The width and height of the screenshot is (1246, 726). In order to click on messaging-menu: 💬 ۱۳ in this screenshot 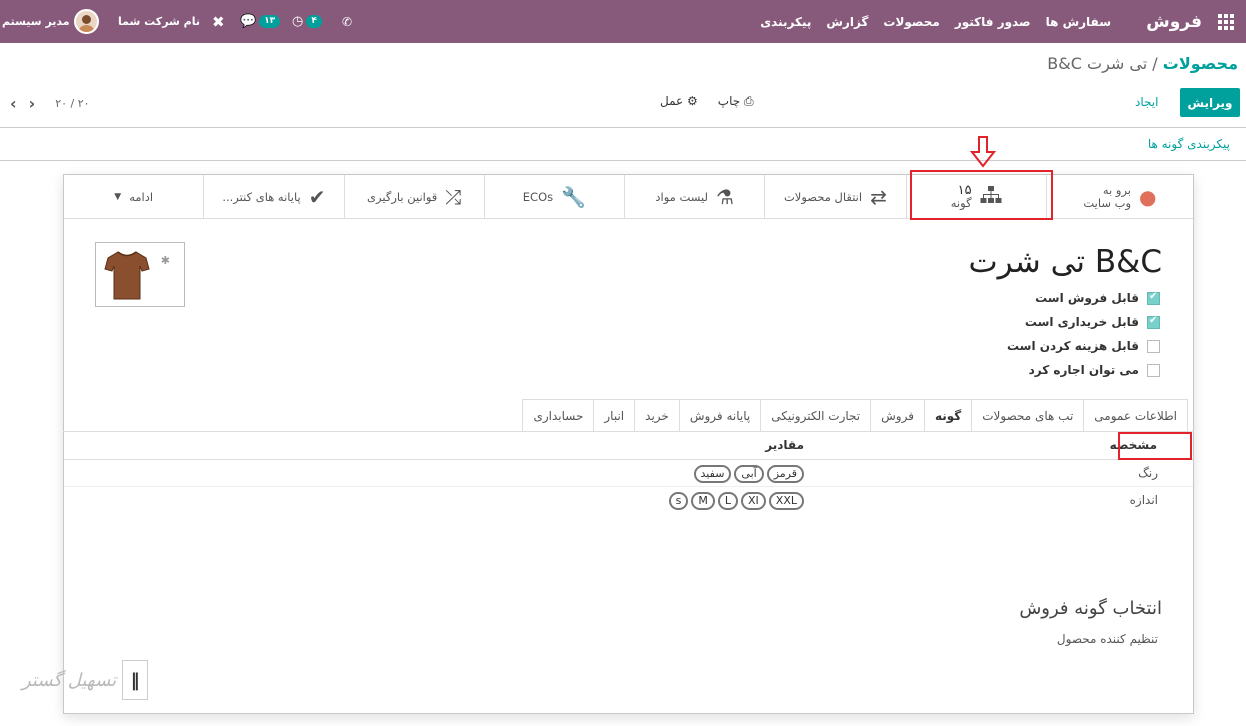, I will do `click(260, 21)`.